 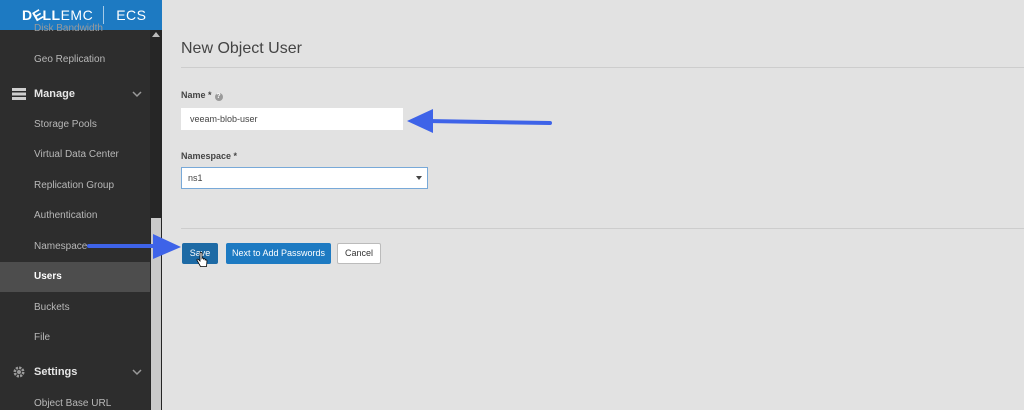 What do you see at coordinates (195, 178) in the screenshot?
I see `namespace-selected-value: ns1` at bounding box center [195, 178].